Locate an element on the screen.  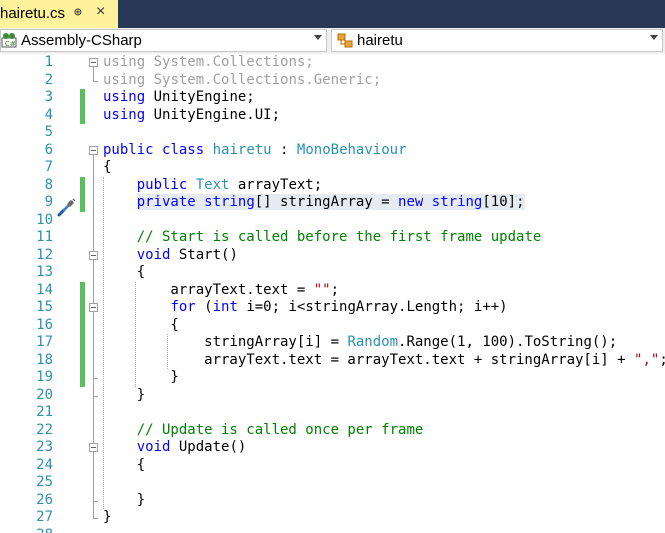
code-token: void is located at coordinates (153, 447).